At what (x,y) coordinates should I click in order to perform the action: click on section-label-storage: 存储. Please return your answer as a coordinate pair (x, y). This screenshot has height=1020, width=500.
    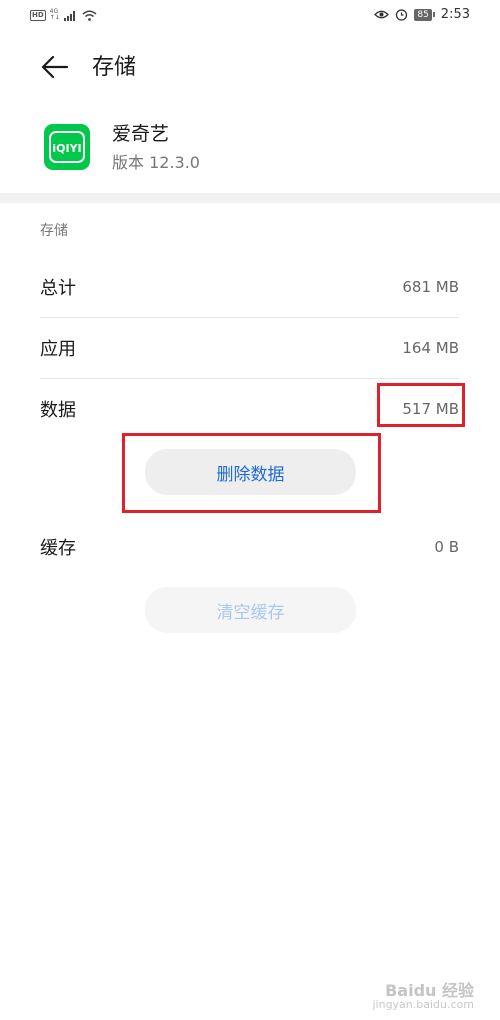
    Looking at the image, I should click on (54, 231).